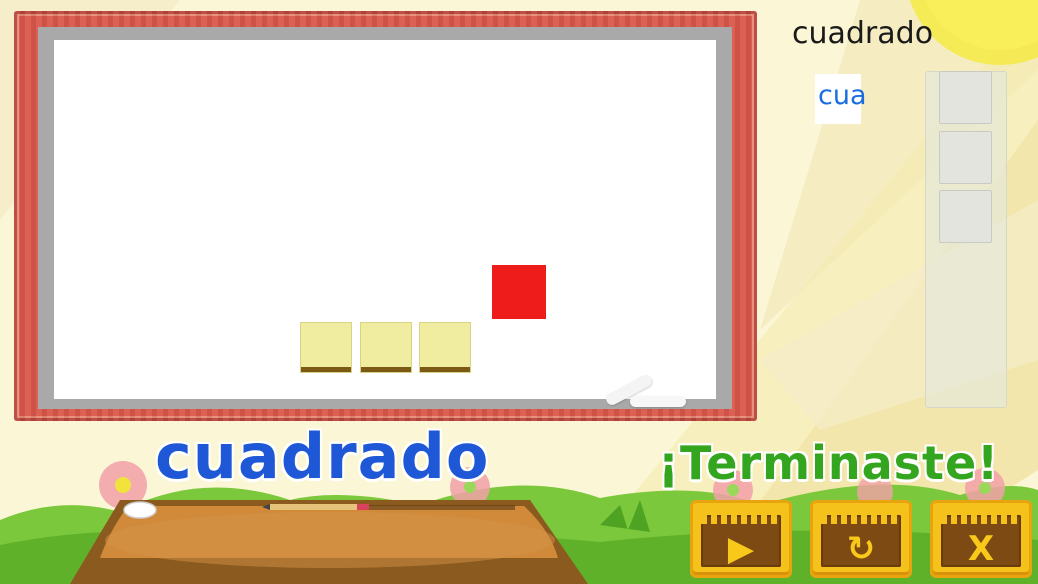 The height and width of the screenshot is (584, 1038). Describe the element at coordinates (329, 542) in the screenshot. I see `desk` at that location.